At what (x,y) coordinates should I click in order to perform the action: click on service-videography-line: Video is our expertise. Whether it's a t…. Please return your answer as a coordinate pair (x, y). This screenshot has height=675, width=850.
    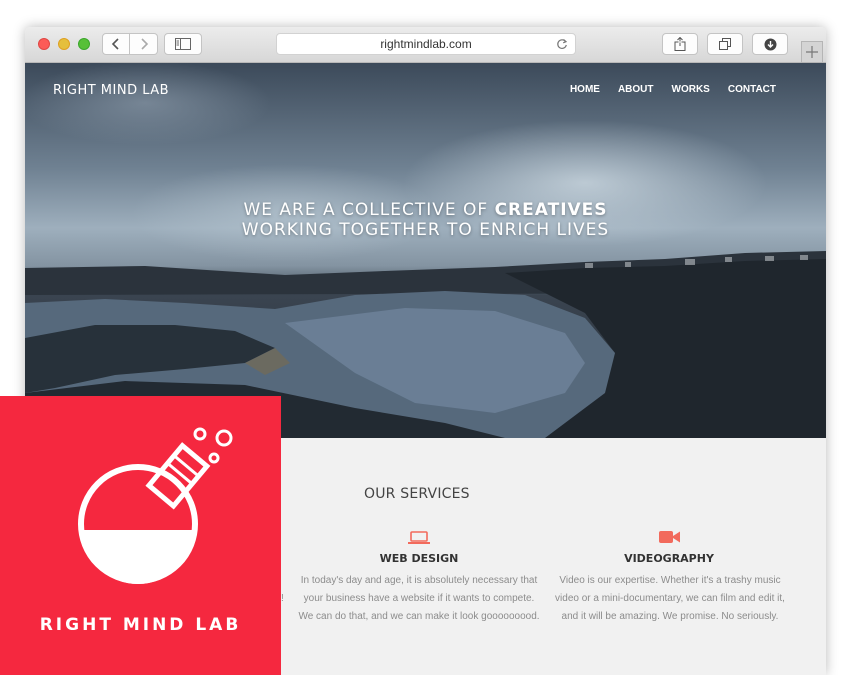
    Looking at the image, I should click on (670, 580).